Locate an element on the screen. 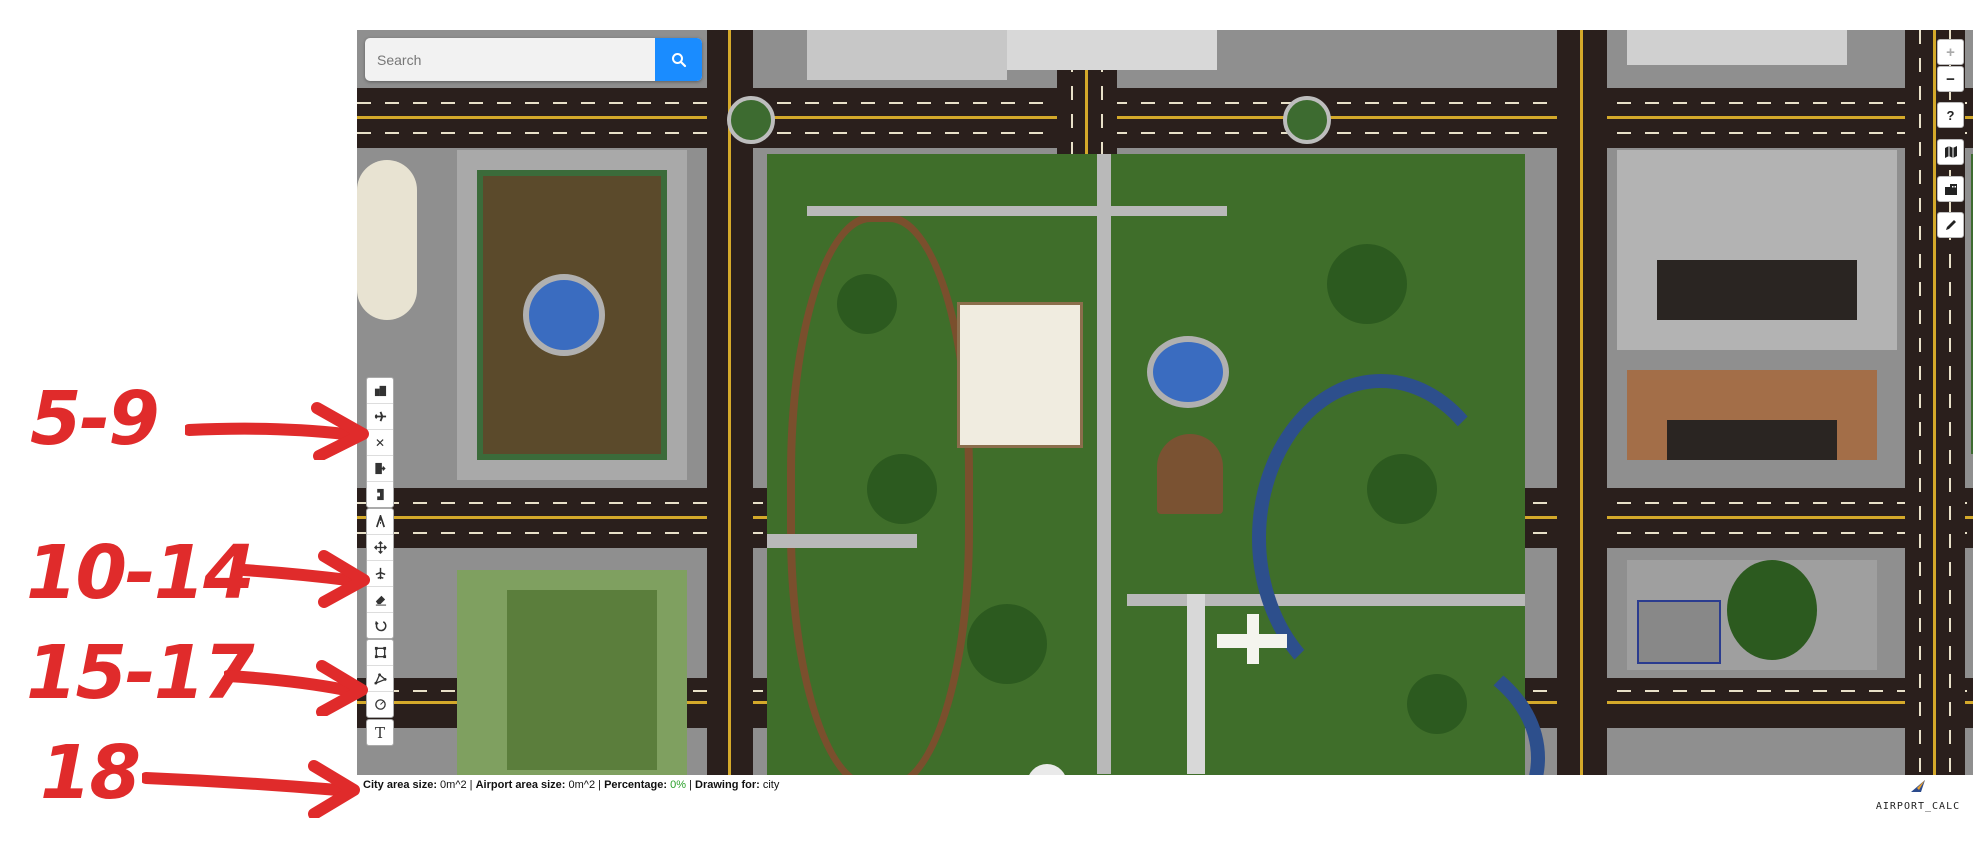 The height and width of the screenshot is (853, 1974). city-area-label: City area size: is located at coordinates (400, 785).